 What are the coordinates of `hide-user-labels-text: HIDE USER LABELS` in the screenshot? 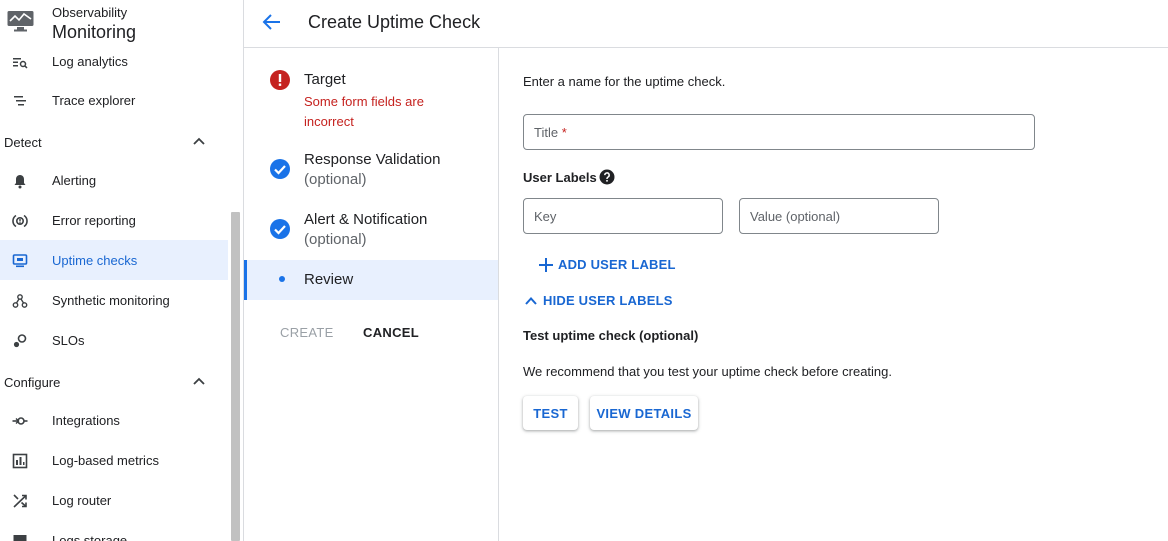 It's located at (608, 300).